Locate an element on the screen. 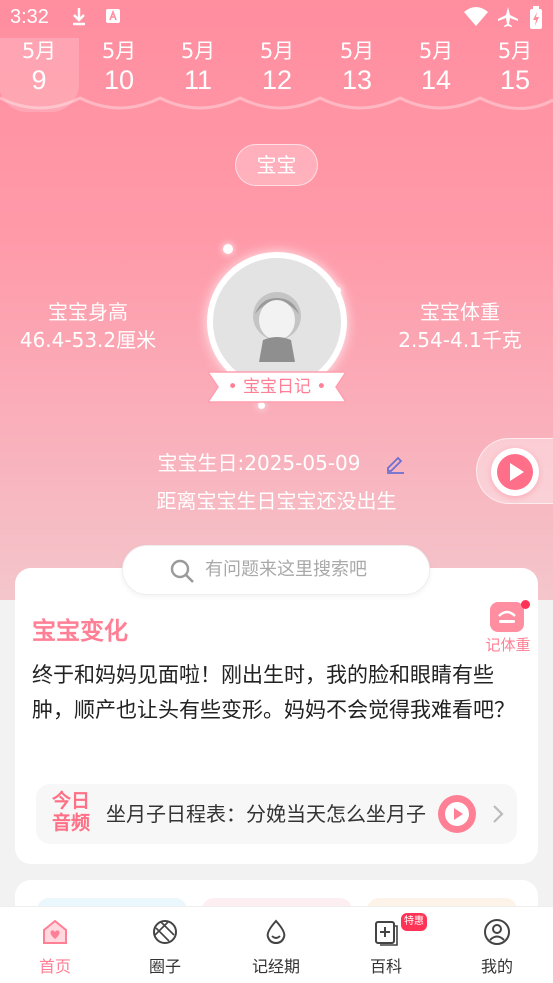 This screenshot has height=983, width=553. nav-encyclopedia-label: 百科 is located at coordinates (385, 966).